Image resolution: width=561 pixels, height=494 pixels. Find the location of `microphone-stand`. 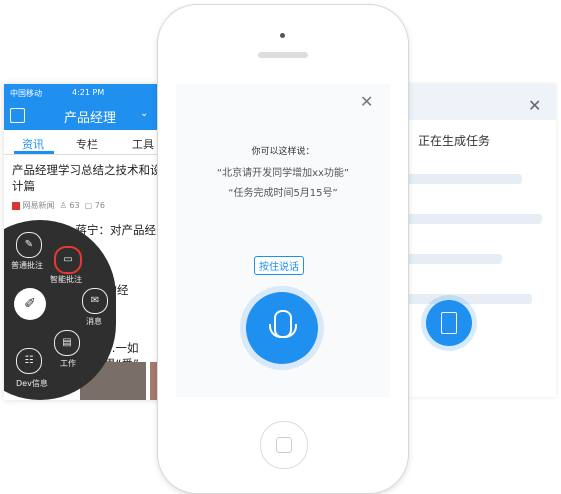

microphone-stand is located at coordinates (283, 331).